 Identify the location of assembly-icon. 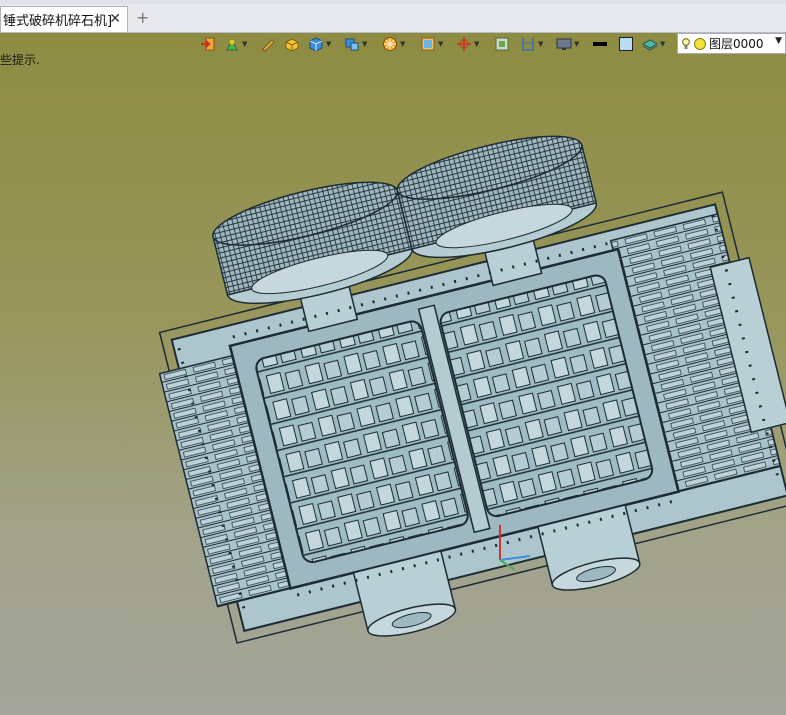
(352, 44).